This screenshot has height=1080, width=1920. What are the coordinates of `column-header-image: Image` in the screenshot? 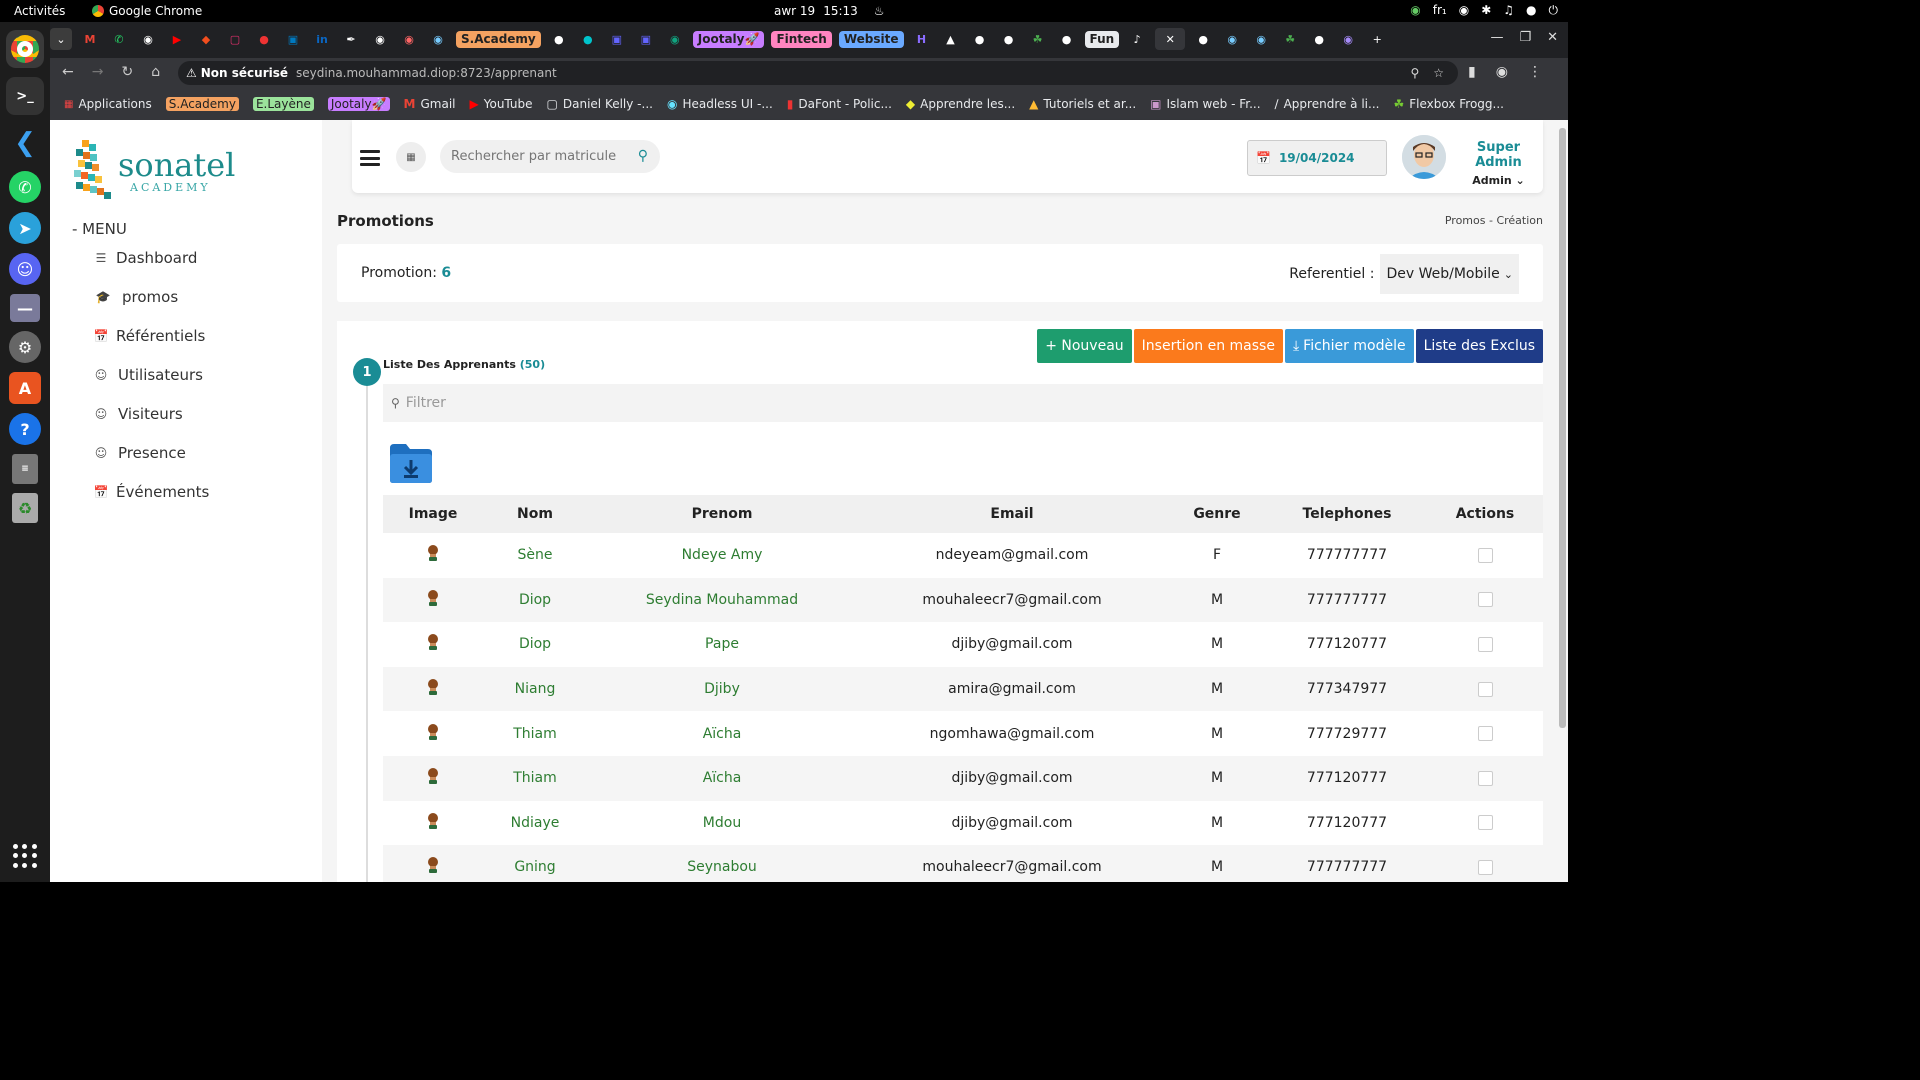 It's located at (433, 514).